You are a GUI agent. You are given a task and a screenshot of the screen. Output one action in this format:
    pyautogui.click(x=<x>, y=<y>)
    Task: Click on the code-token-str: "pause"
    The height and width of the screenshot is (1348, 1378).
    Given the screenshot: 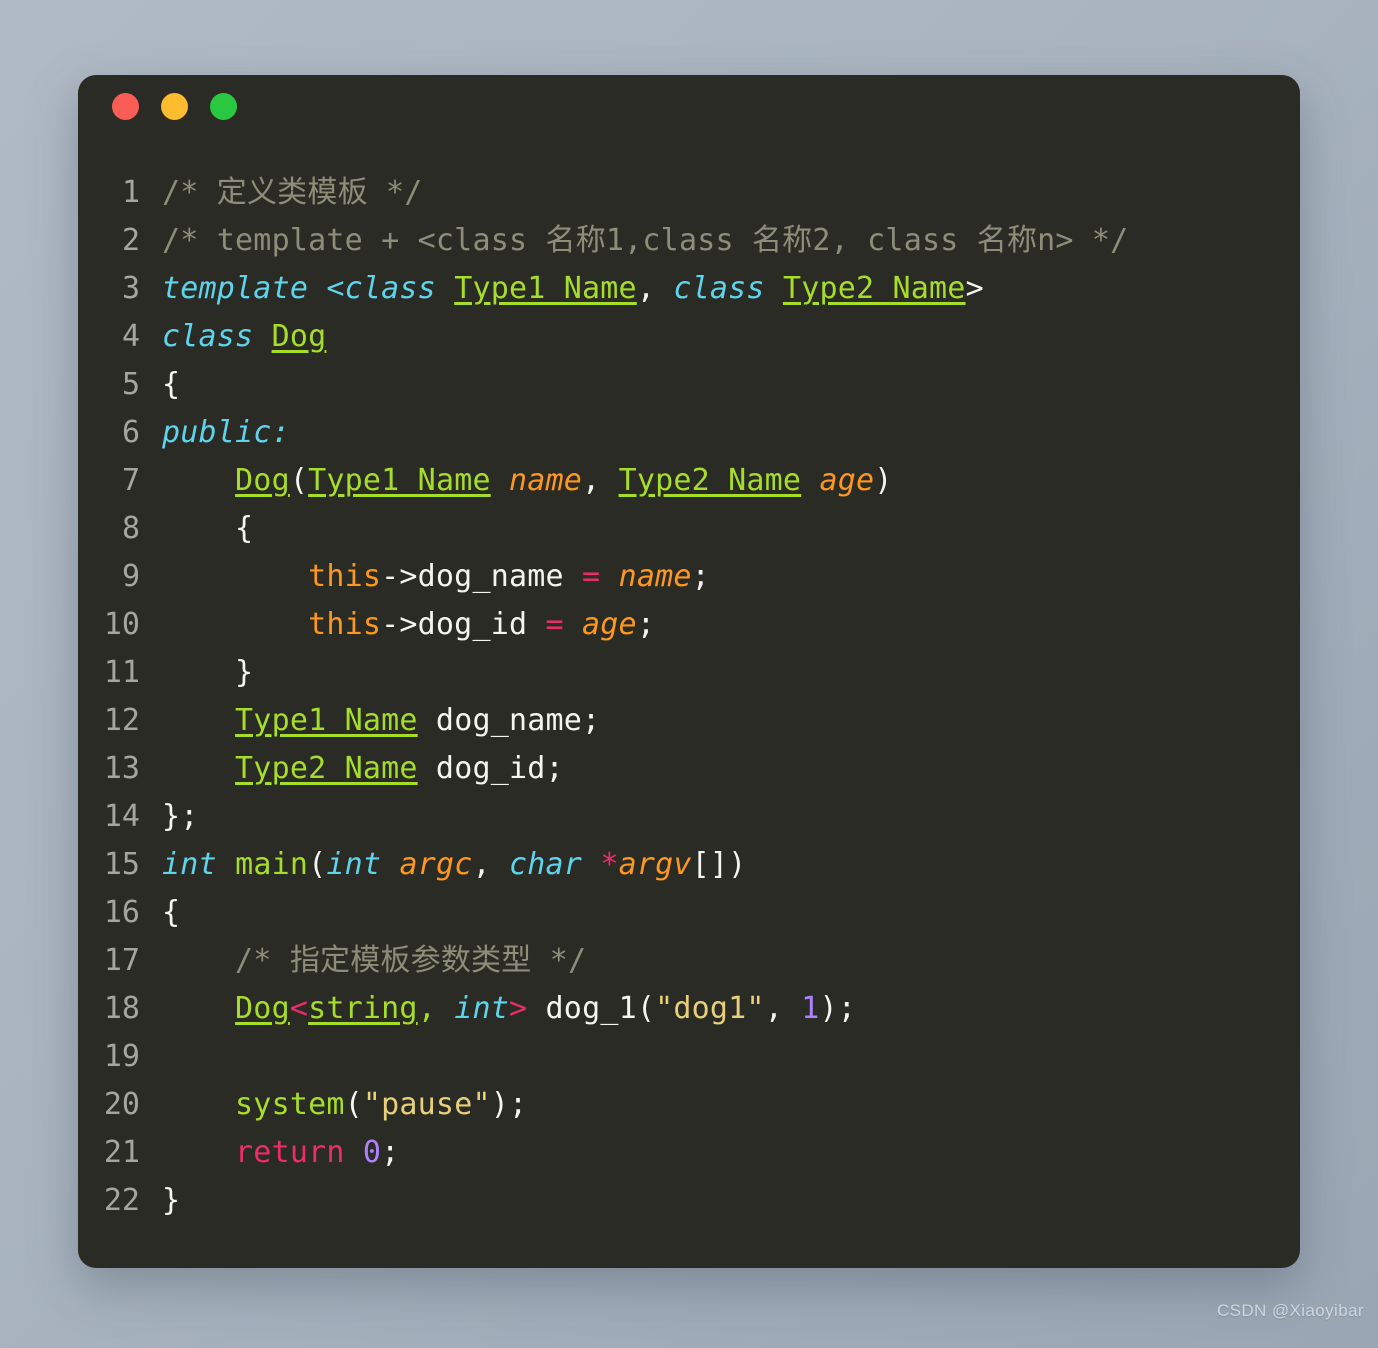 What is the action you would take?
    pyautogui.click(x=426, y=1104)
    